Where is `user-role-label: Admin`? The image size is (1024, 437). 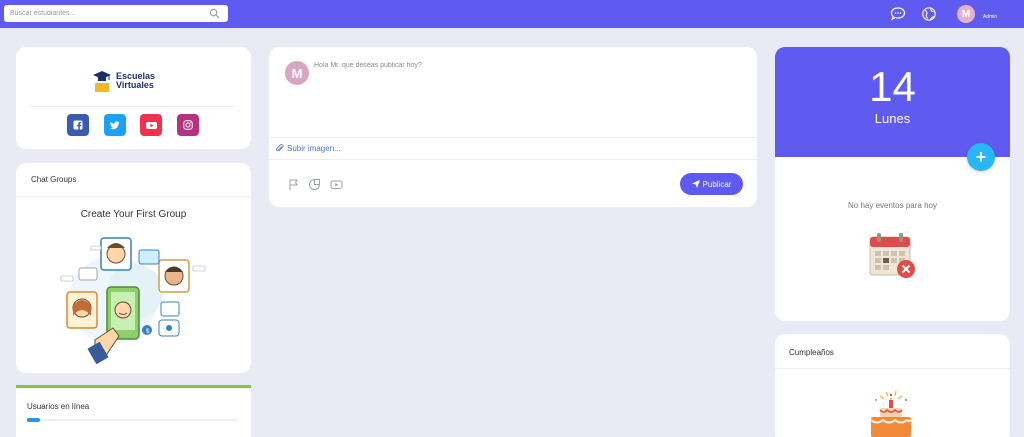 user-role-label: Admin is located at coordinates (990, 17).